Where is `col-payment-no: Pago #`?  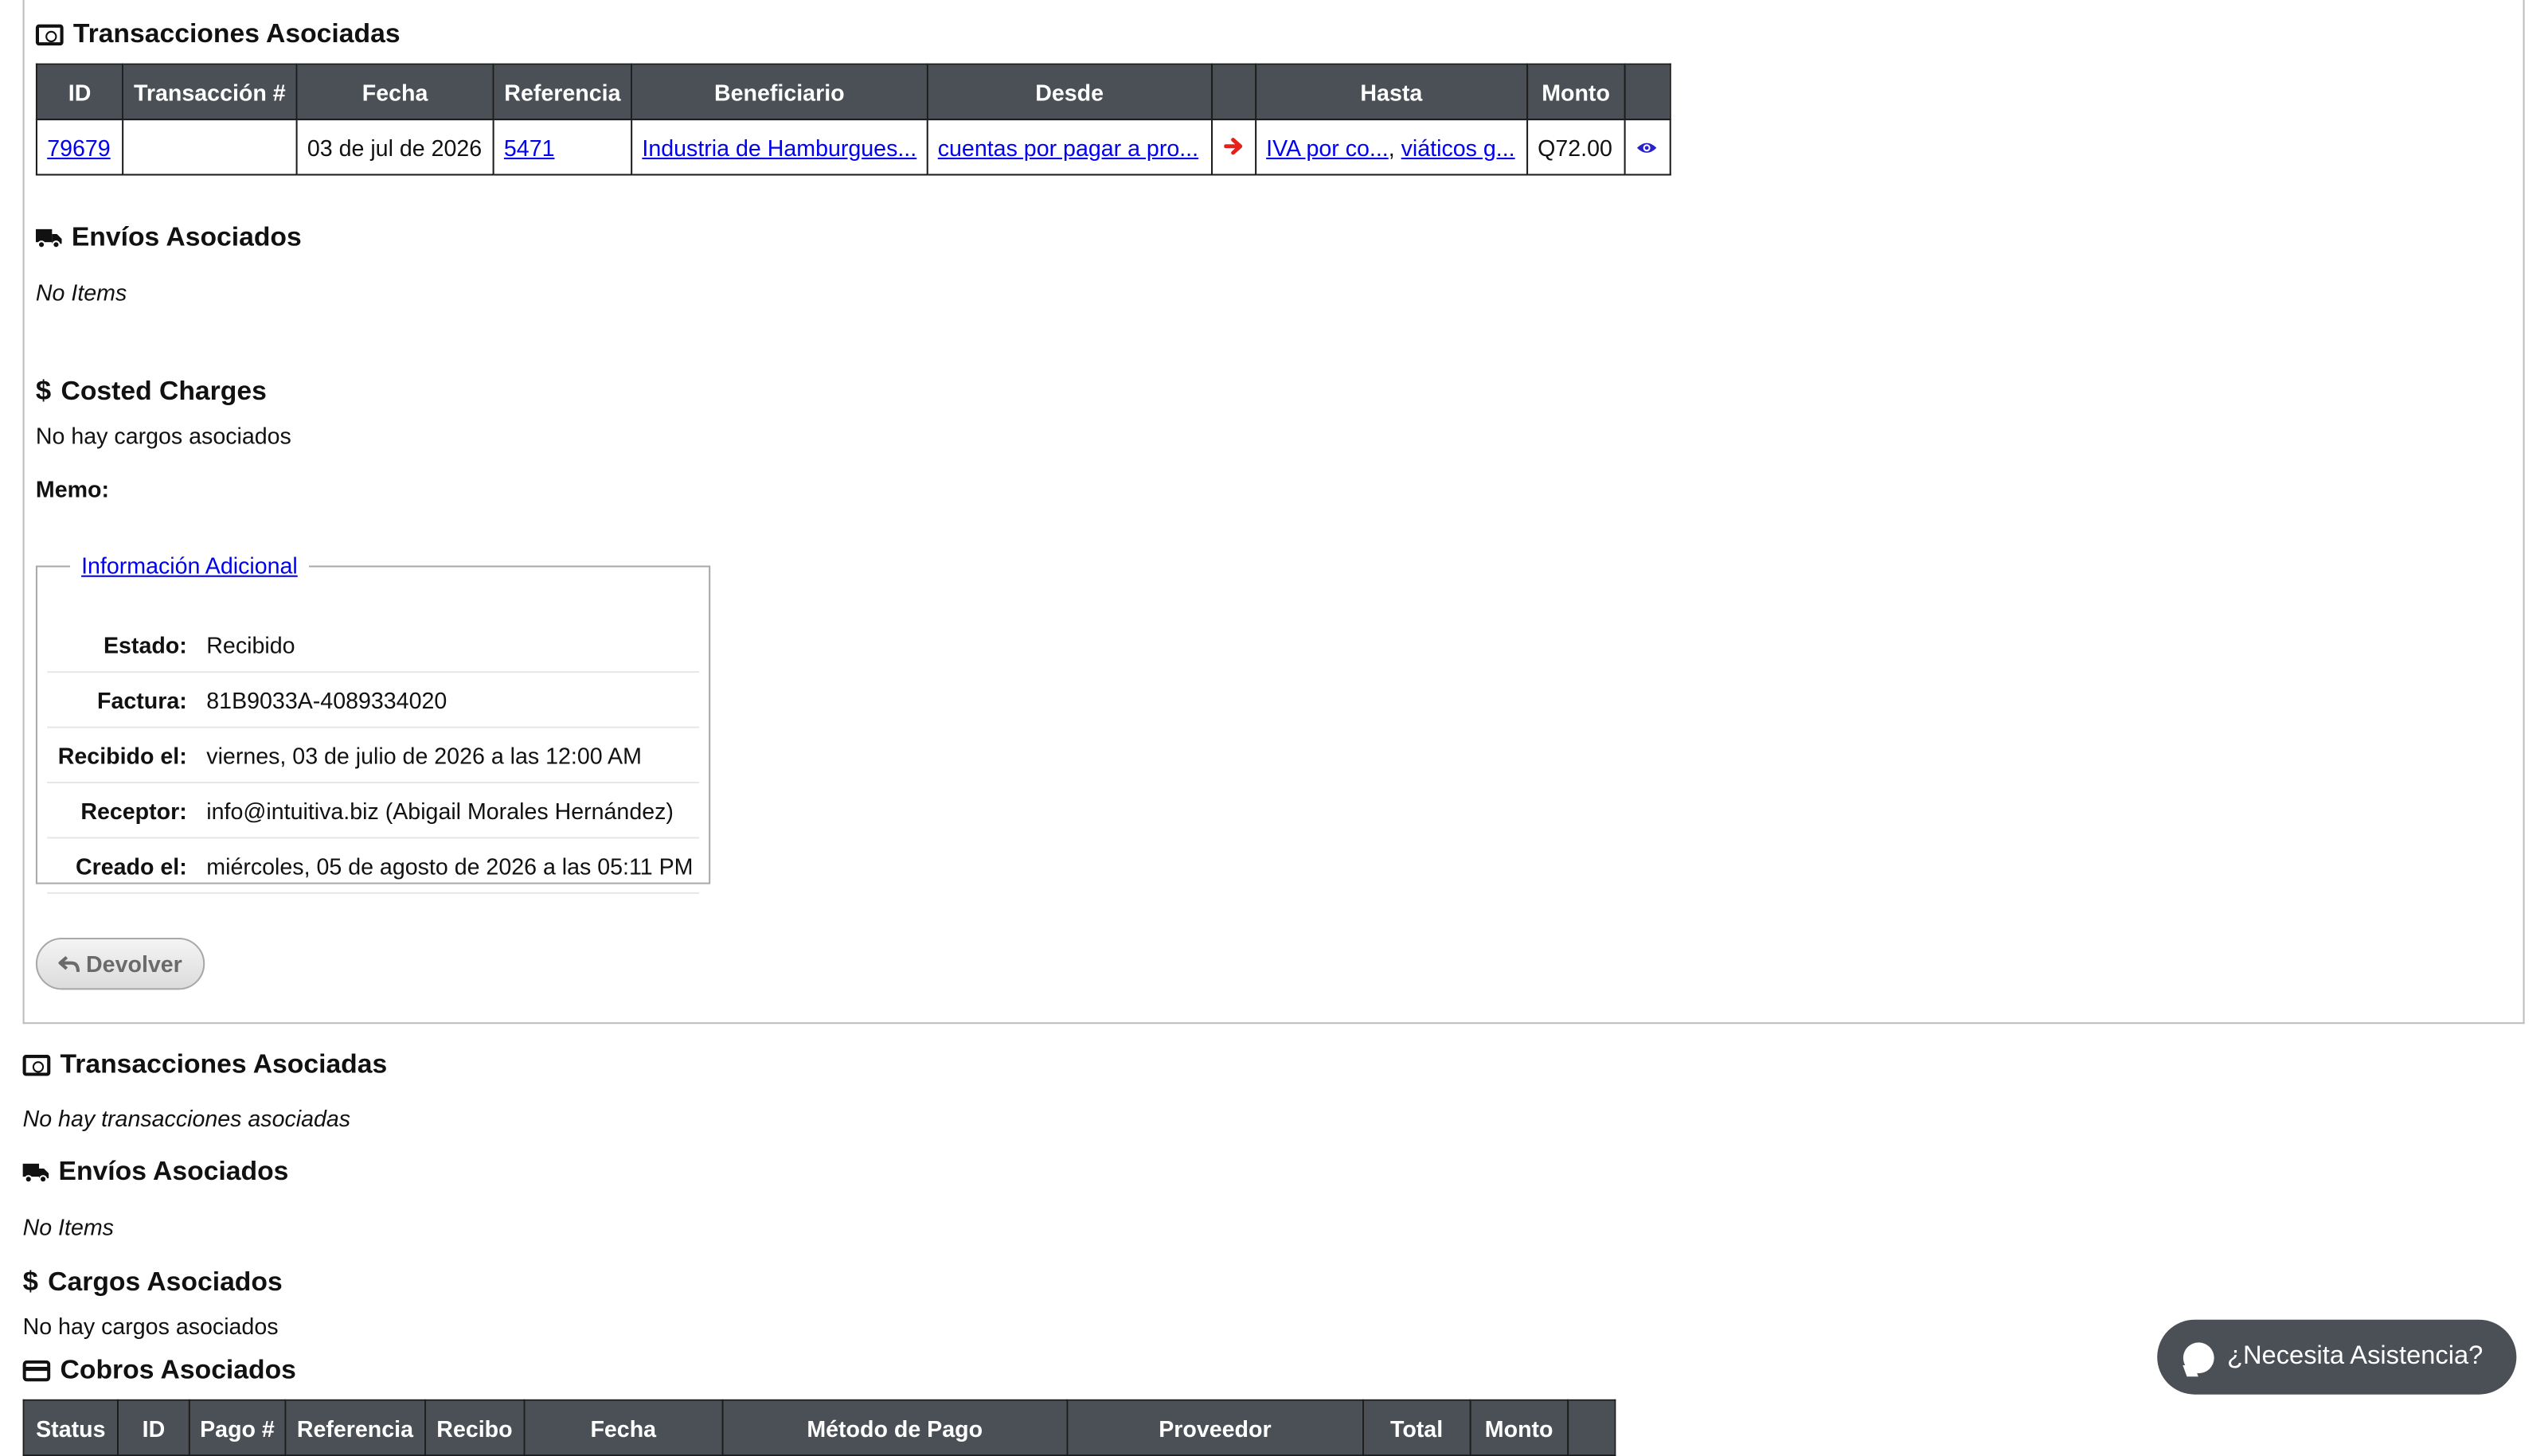
col-payment-no: Pago # is located at coordinates (237, 1427).